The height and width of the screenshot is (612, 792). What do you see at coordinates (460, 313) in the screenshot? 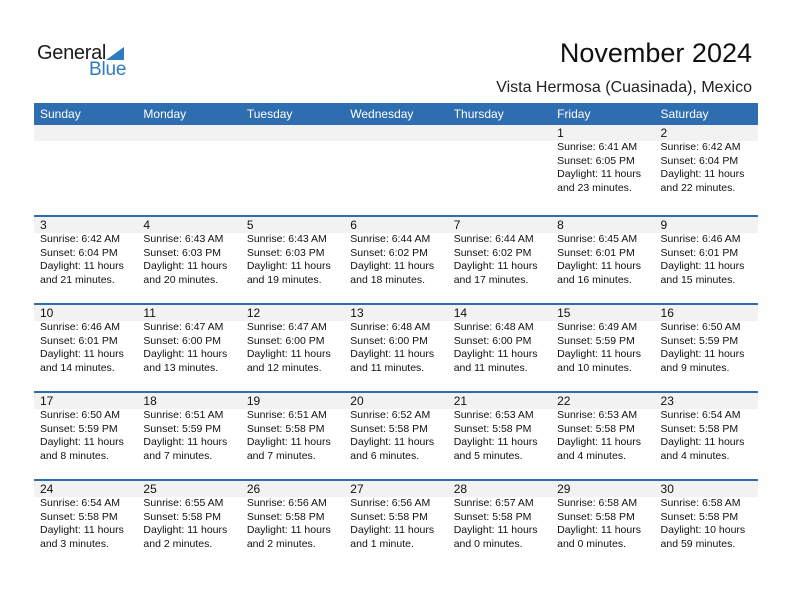
I see `day-number: 14` at bounding box center [460, 313].